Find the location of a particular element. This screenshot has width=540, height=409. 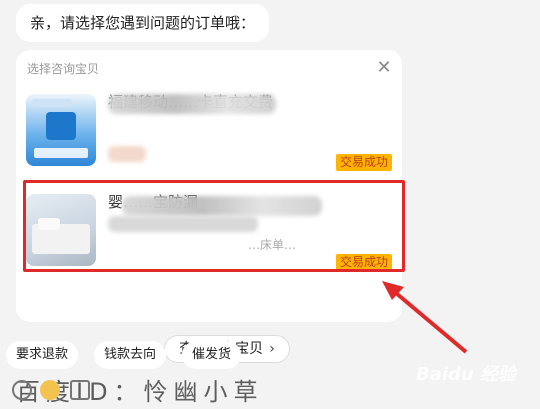

refund-request-button: 要求退款 is located at coordinates (42, 355).